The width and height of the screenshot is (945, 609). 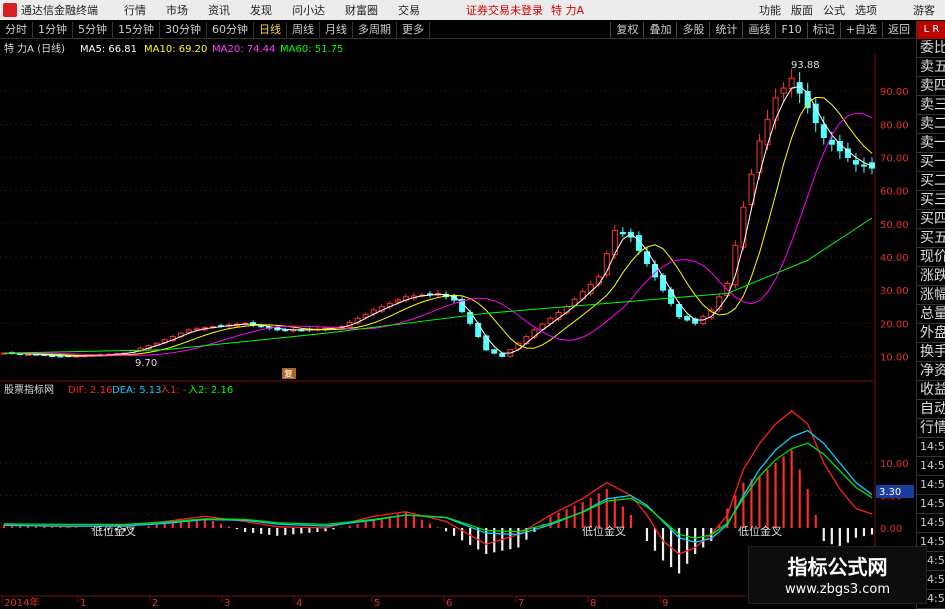 I want to click on quote-field: 换手, so click(x=931, y=352).